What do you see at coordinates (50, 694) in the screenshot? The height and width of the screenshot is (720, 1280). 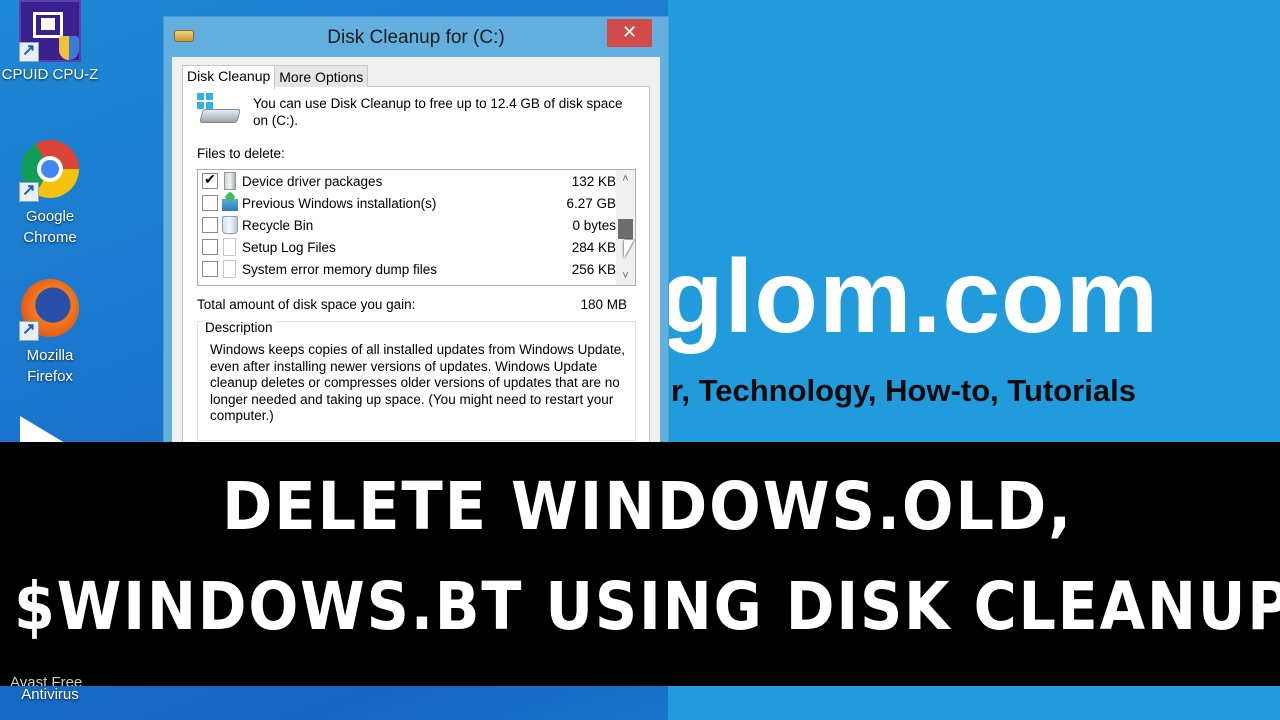 I see `desktop-icon-avast: Antivirus` at bounding box center [50, 694].